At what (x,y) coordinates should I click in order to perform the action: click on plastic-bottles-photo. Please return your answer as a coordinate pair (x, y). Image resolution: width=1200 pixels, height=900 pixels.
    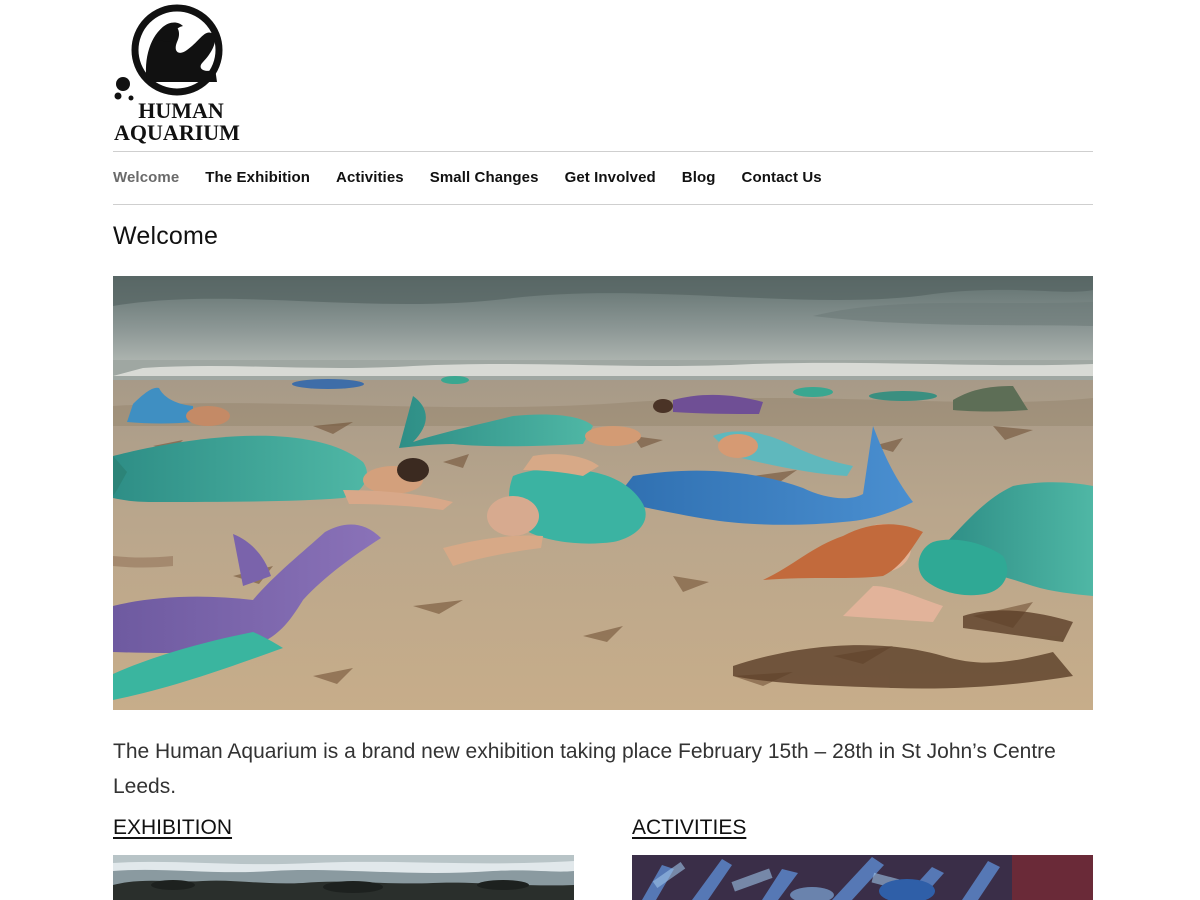
    Looking at the image, I should click on (862, 877).